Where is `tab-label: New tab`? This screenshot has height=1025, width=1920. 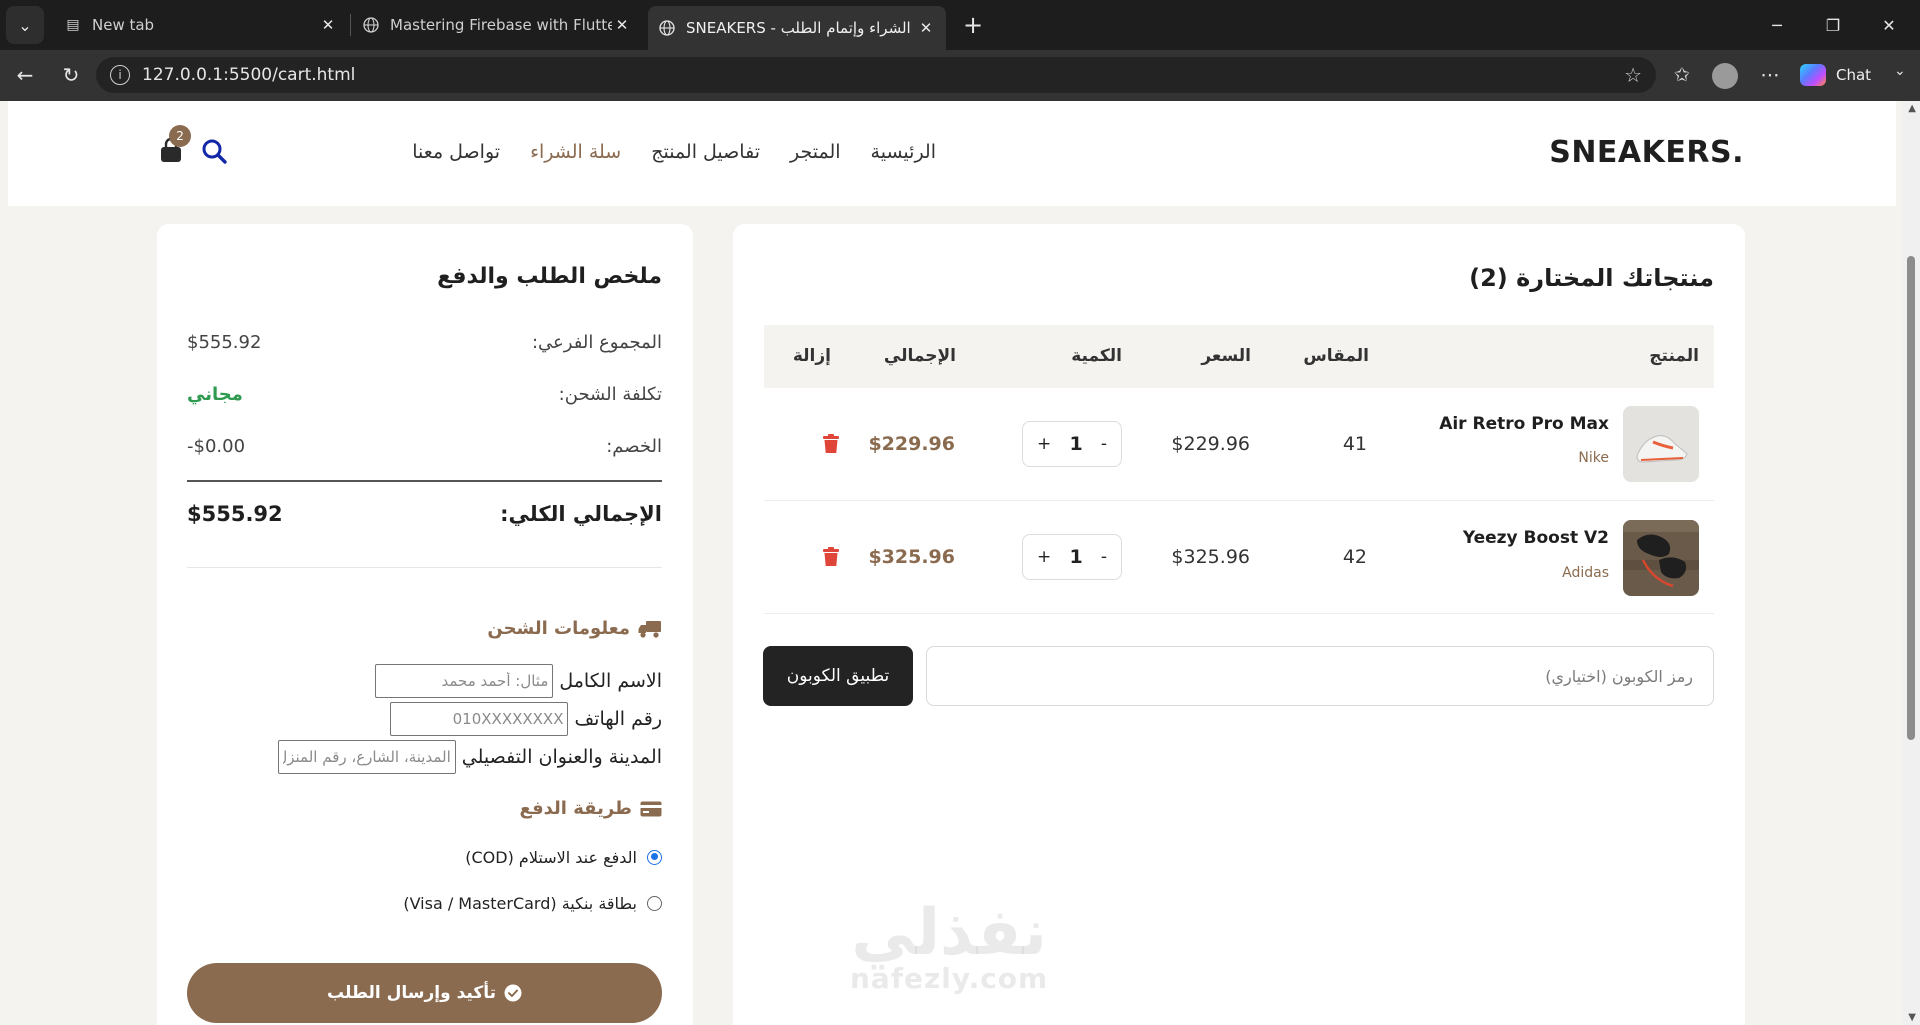
tab-label: New tab is located at coordinates (123, 25).